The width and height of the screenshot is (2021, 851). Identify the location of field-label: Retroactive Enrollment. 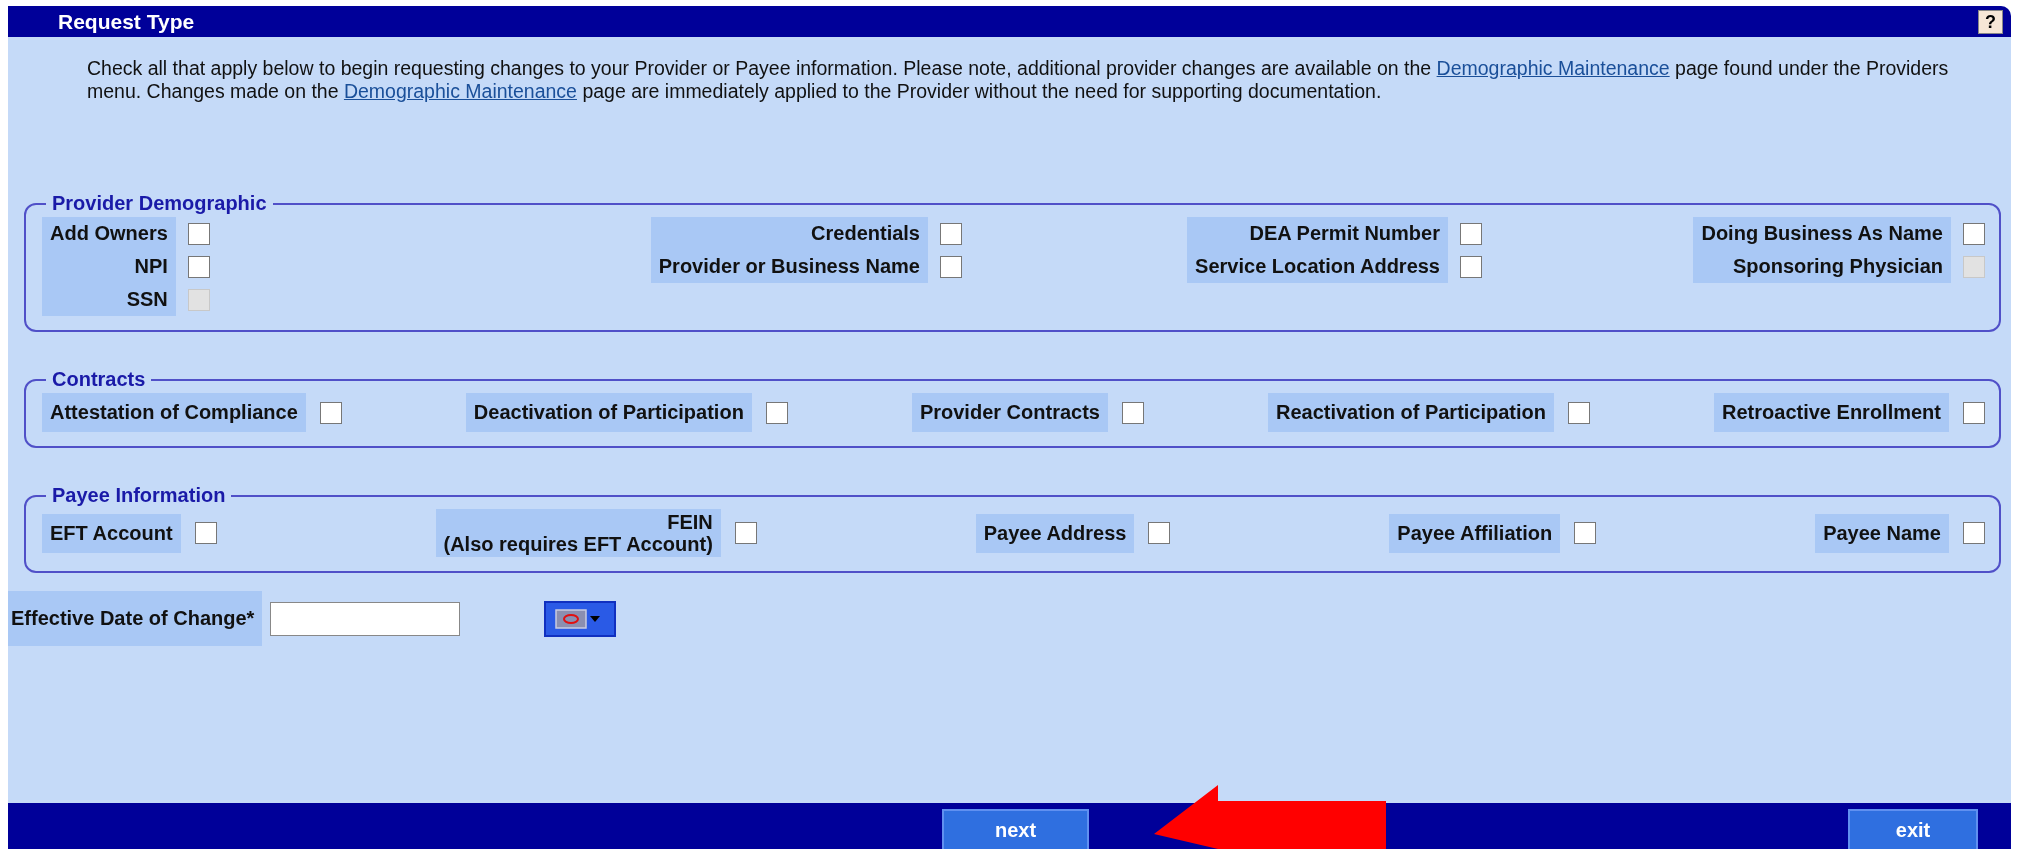
(1831, 412).